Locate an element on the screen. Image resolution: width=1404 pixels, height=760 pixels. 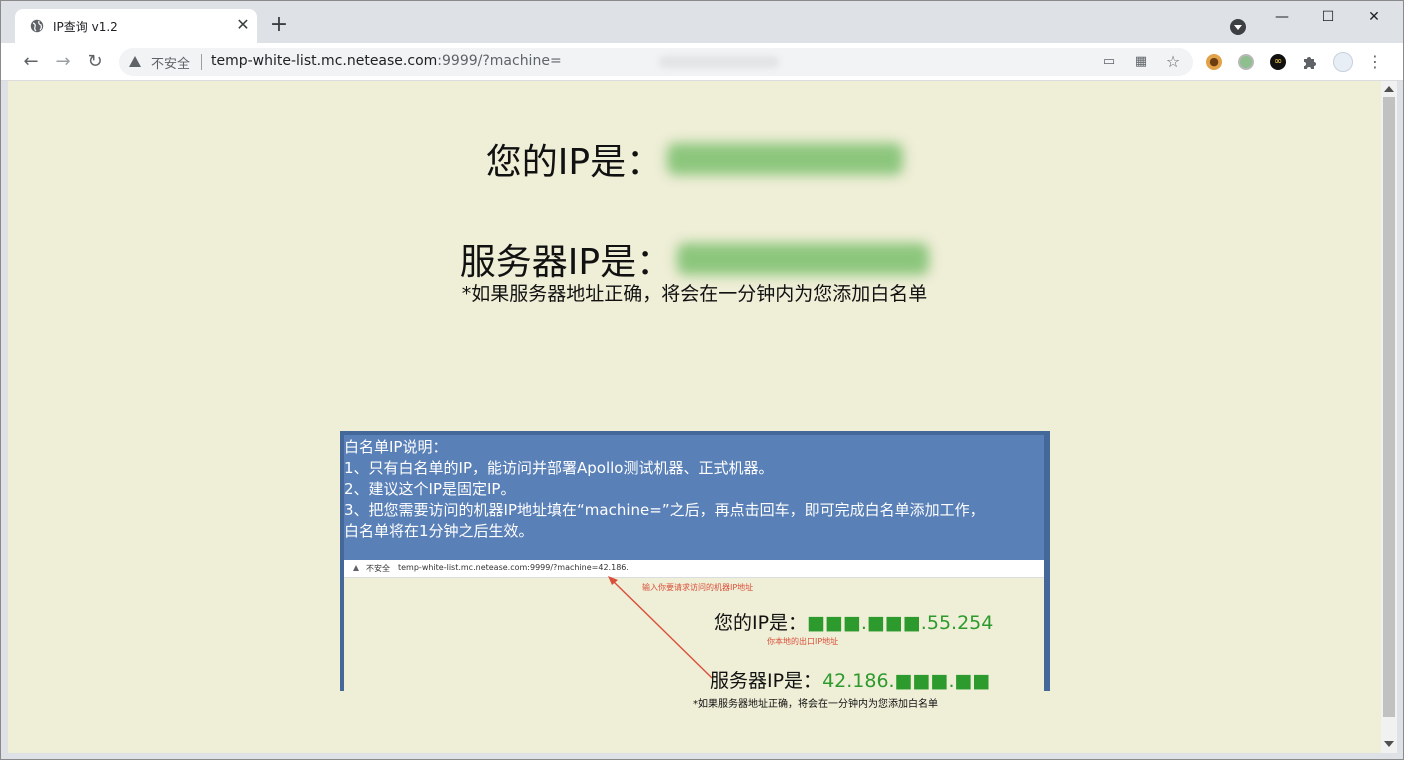
scroll-down-arrow-icon is located at coordinates (1389, 744).